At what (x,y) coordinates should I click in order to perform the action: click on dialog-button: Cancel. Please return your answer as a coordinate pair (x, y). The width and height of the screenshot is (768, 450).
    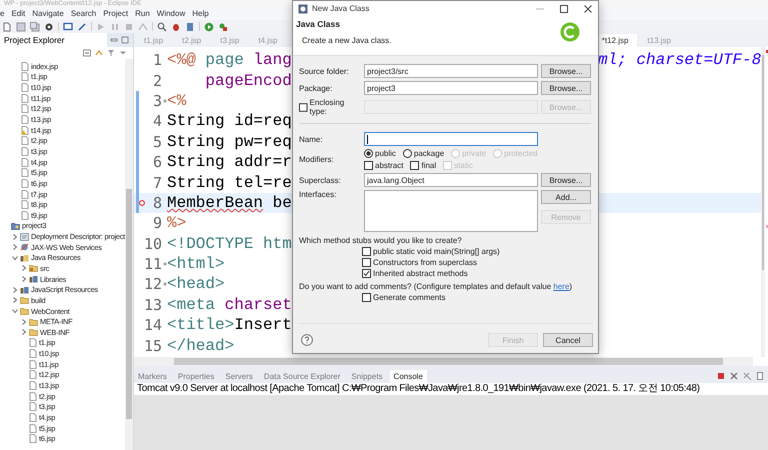
    Looking at the image, I should click on (568, 340).